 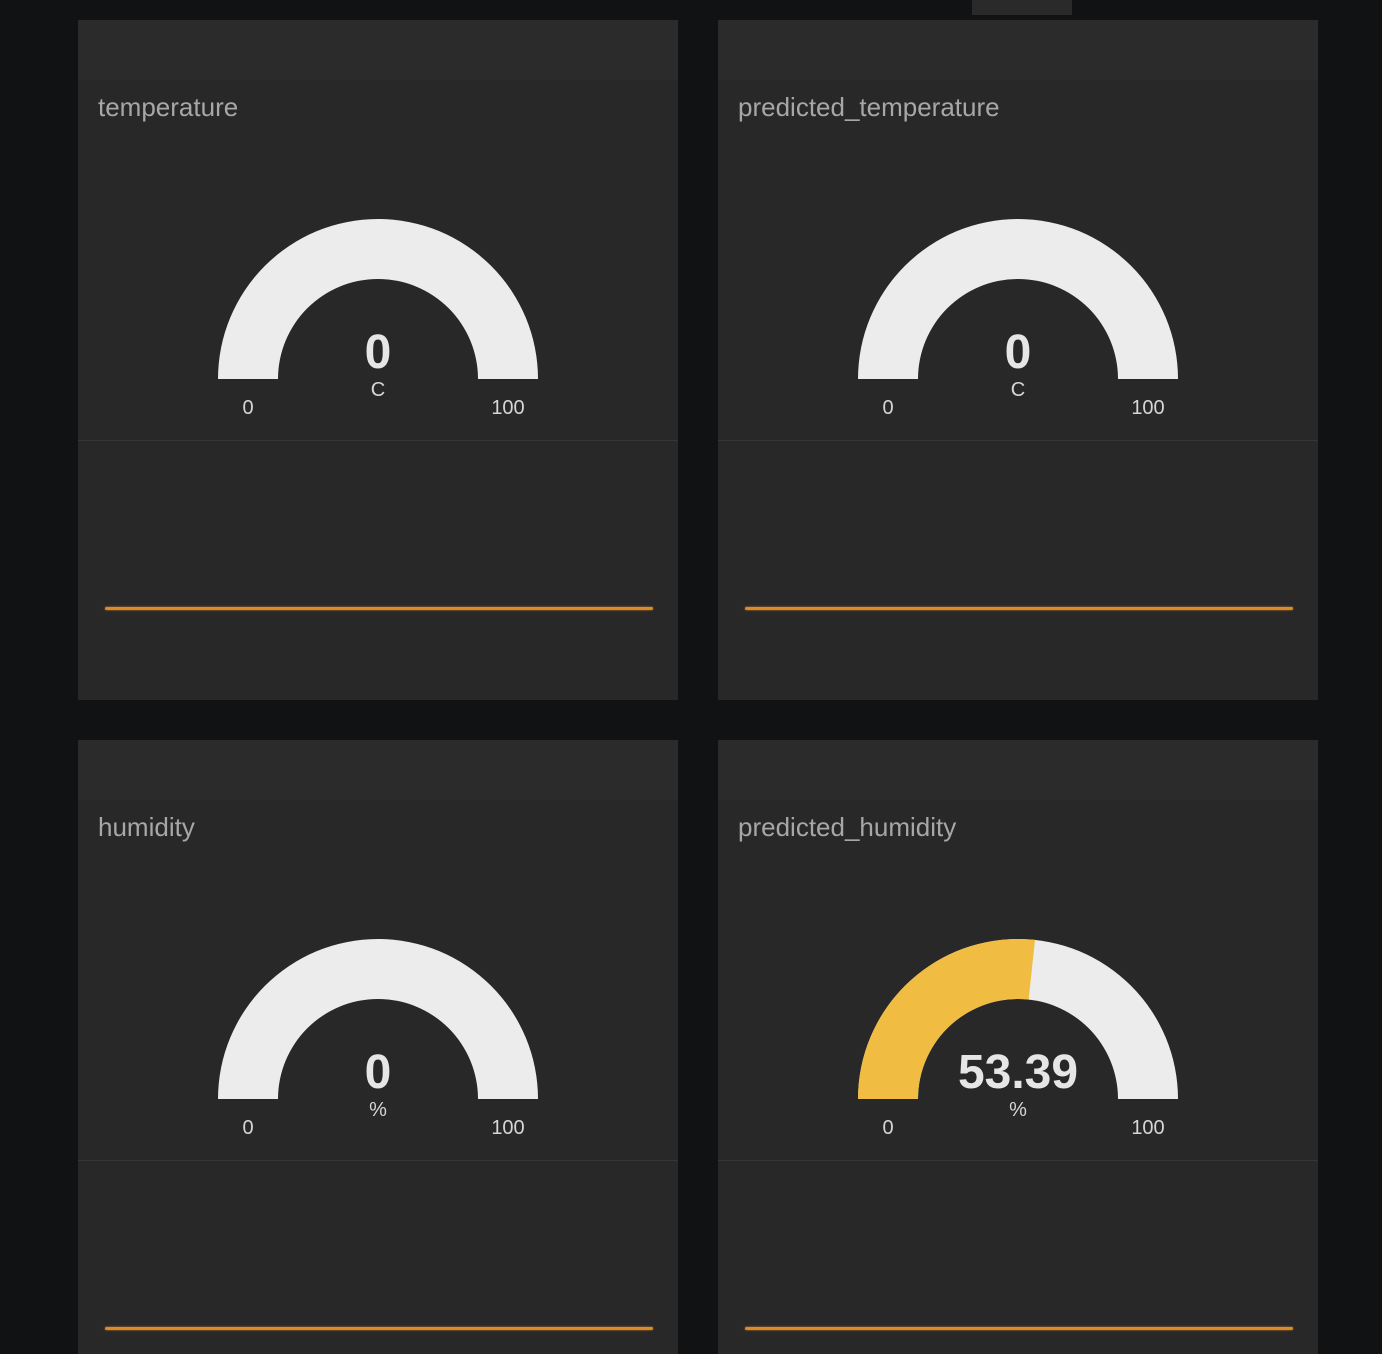 What do you see at coordinates (1018, 1039) in the screenshot?
I see `gauge: 53.39 % 0 100` at bounding box center [1018, 1039].